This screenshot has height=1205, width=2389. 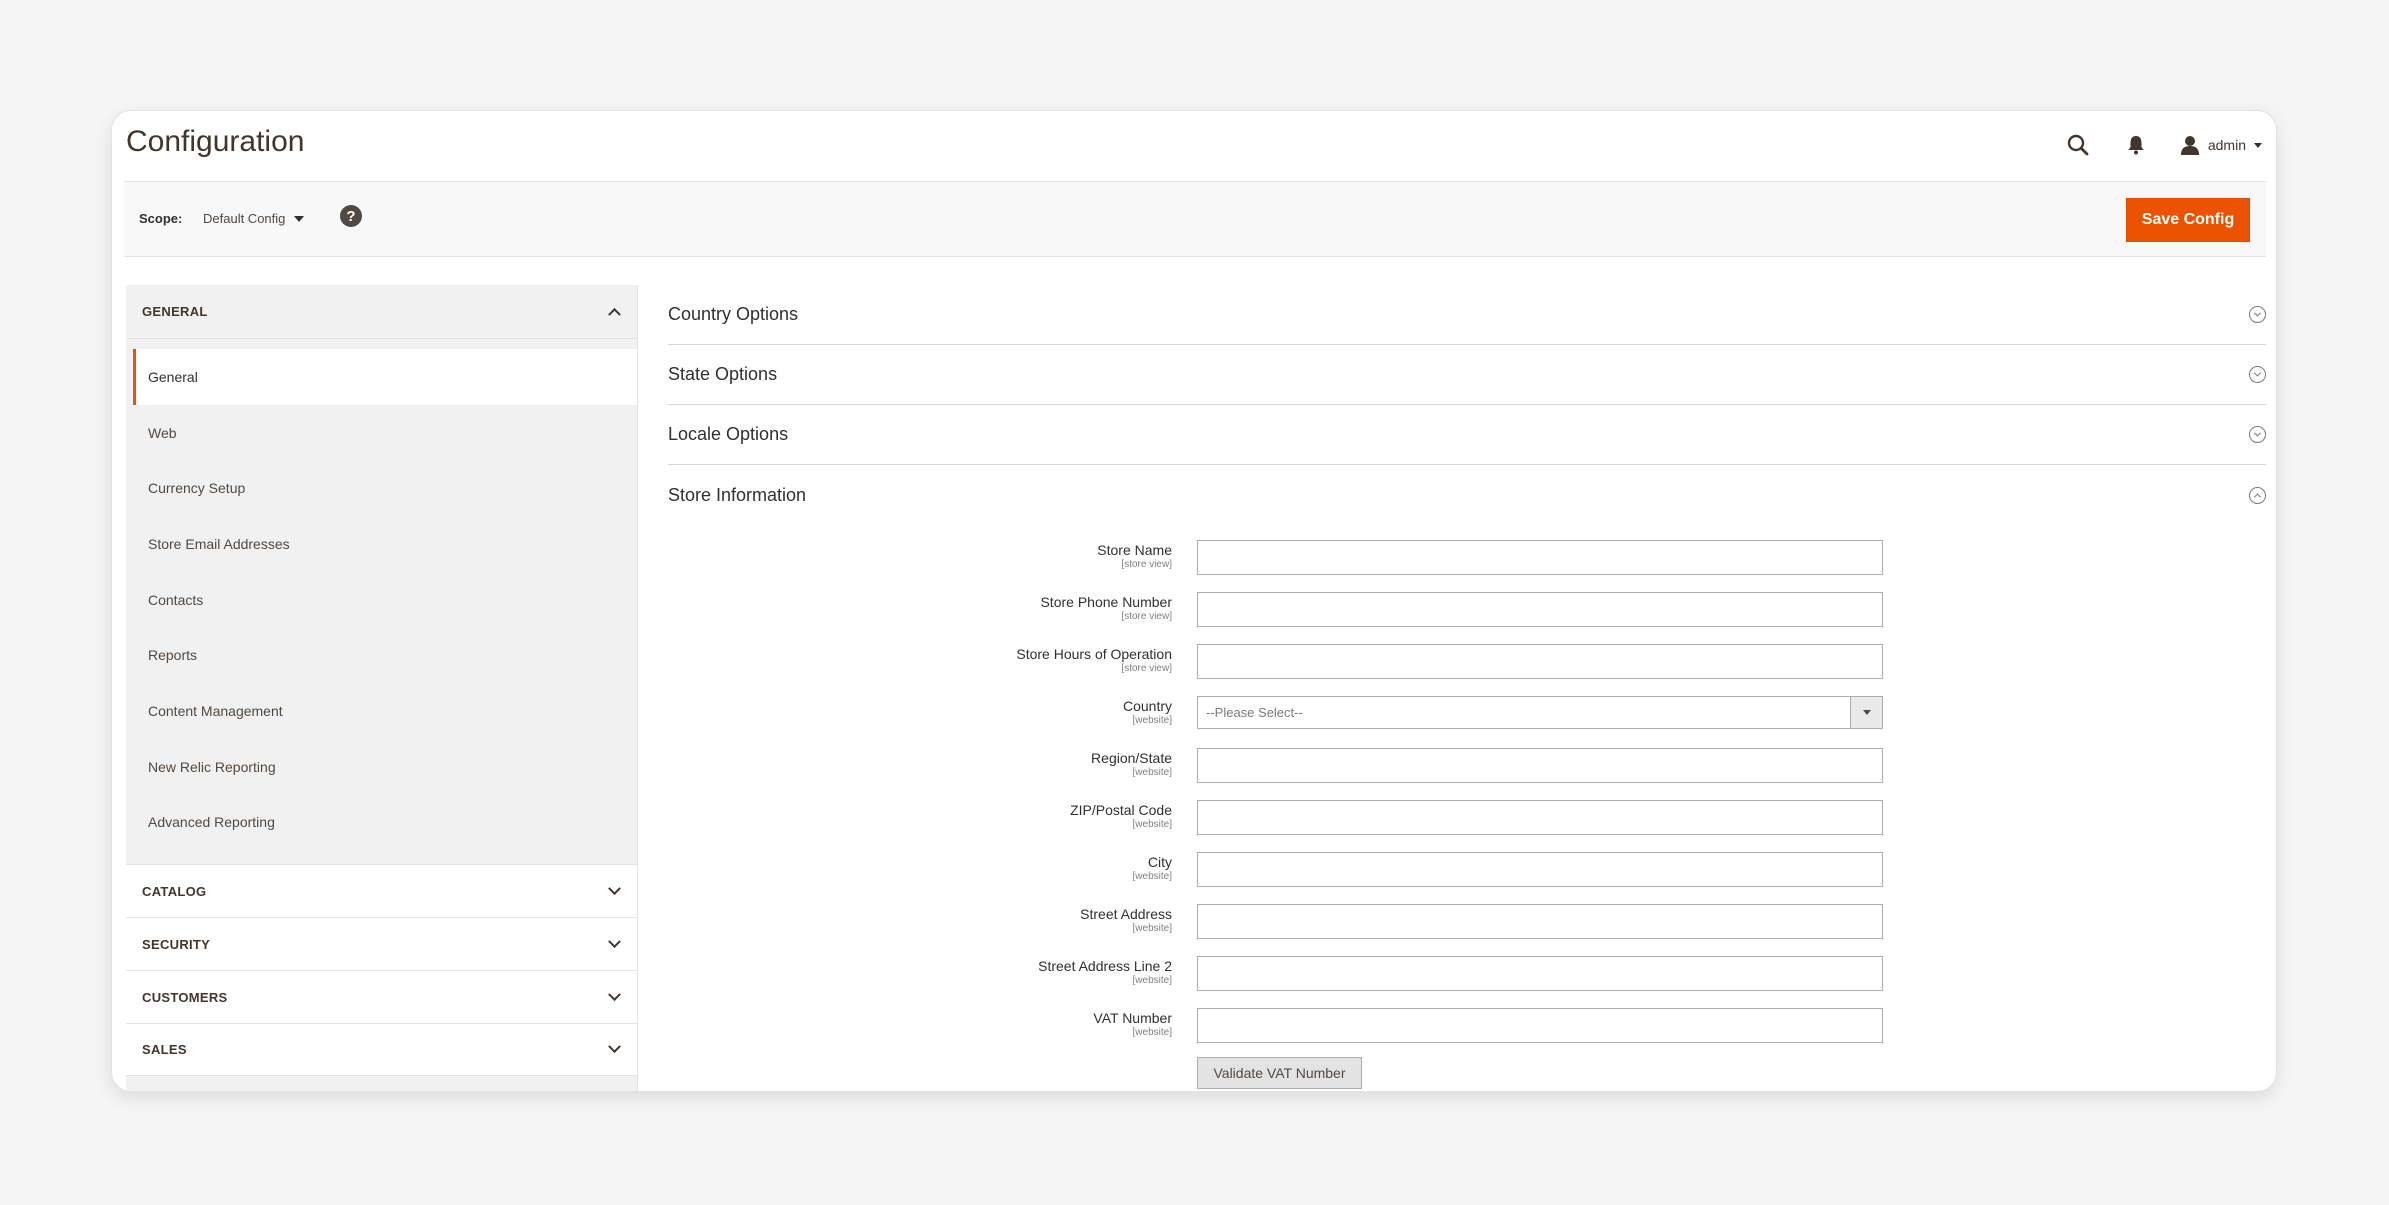 What do you see at coordinates (1106, 602) in the screenshot?
I see `field-label: Store Phone Number` at bounding box center [1106, 602].